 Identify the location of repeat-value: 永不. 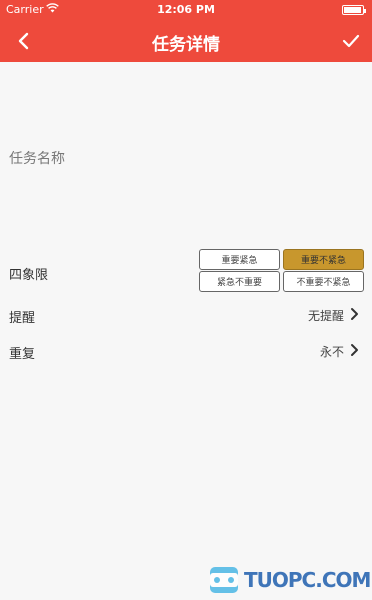
(332, 351).